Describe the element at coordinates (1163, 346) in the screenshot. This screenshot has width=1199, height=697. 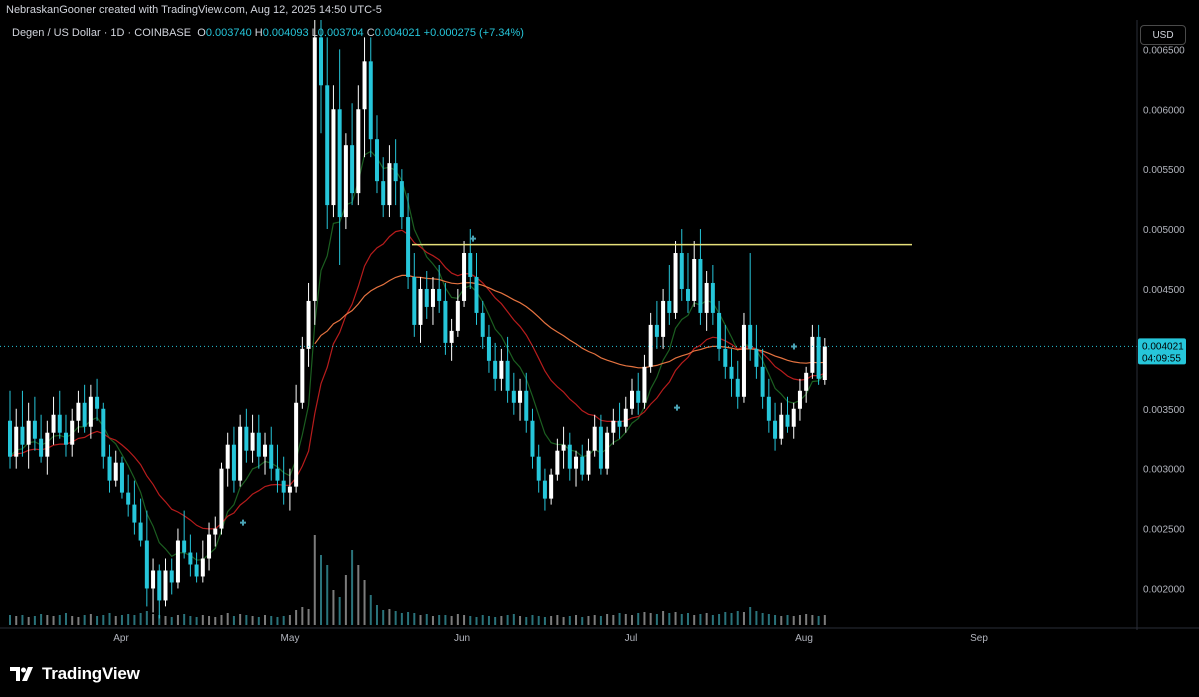
I see `current-price-label: 0.004021` at that location.